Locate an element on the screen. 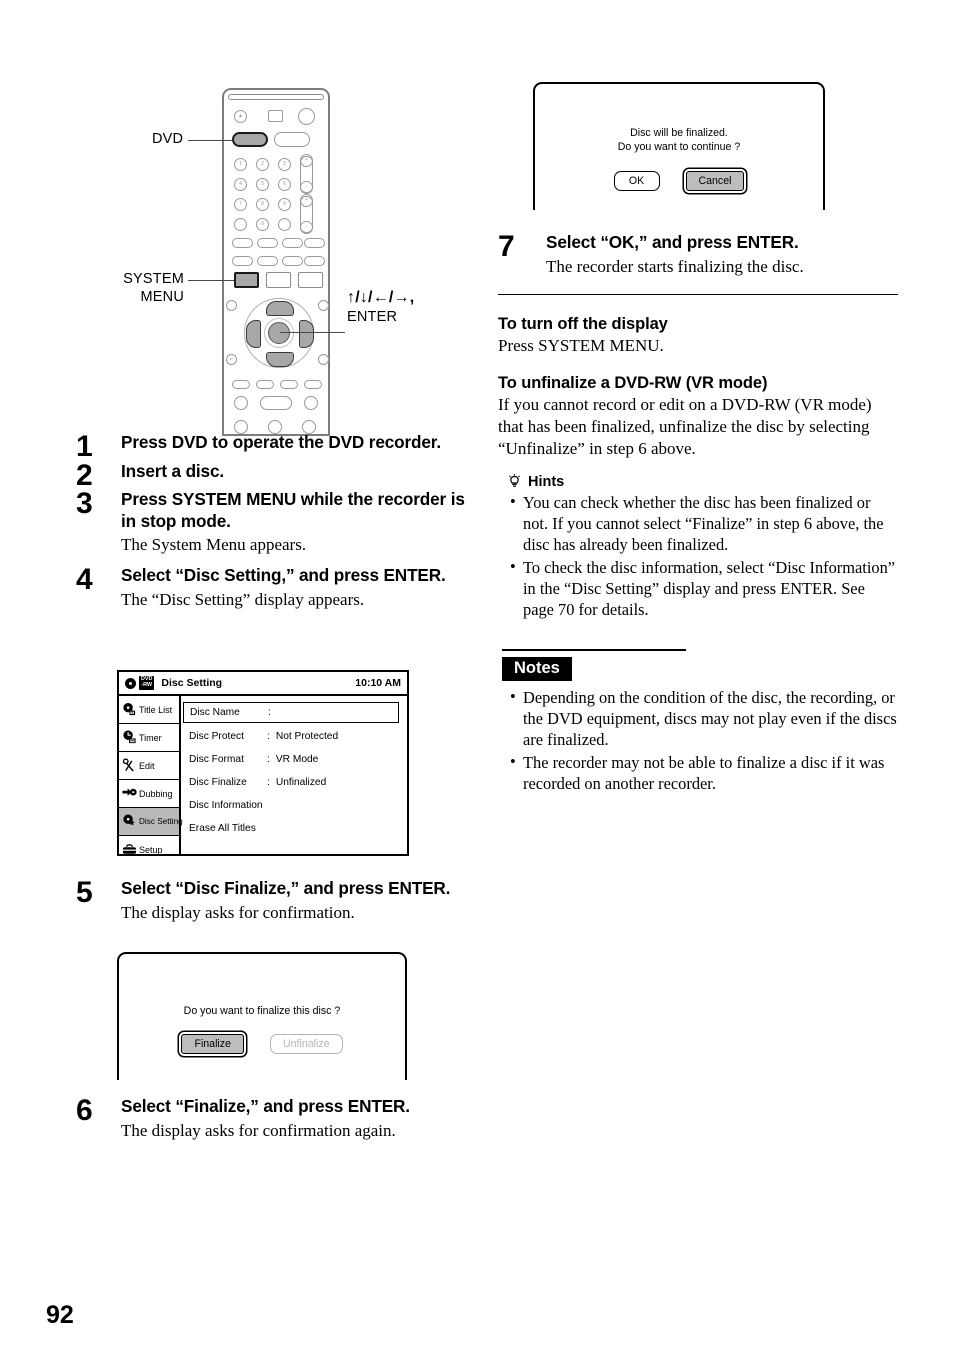 This screenshot has height=1352, width=954. aux-button-right-top is located at coordinates (323, 305).